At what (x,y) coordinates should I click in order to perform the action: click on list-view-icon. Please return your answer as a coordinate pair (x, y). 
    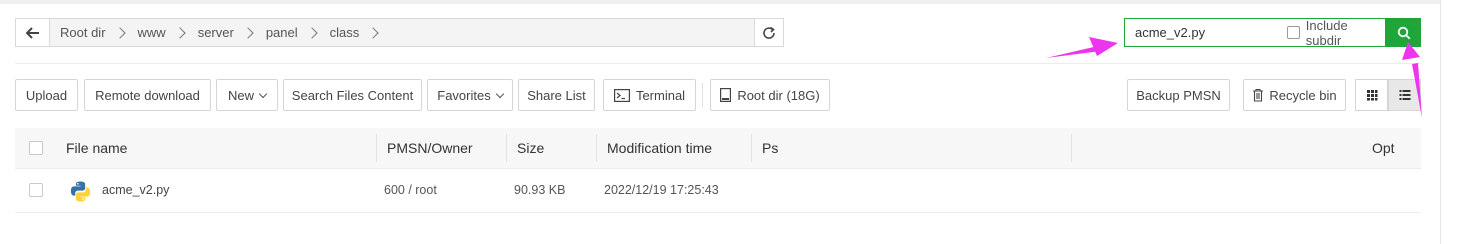
    Looking at the image, I should click on (1404, 95).